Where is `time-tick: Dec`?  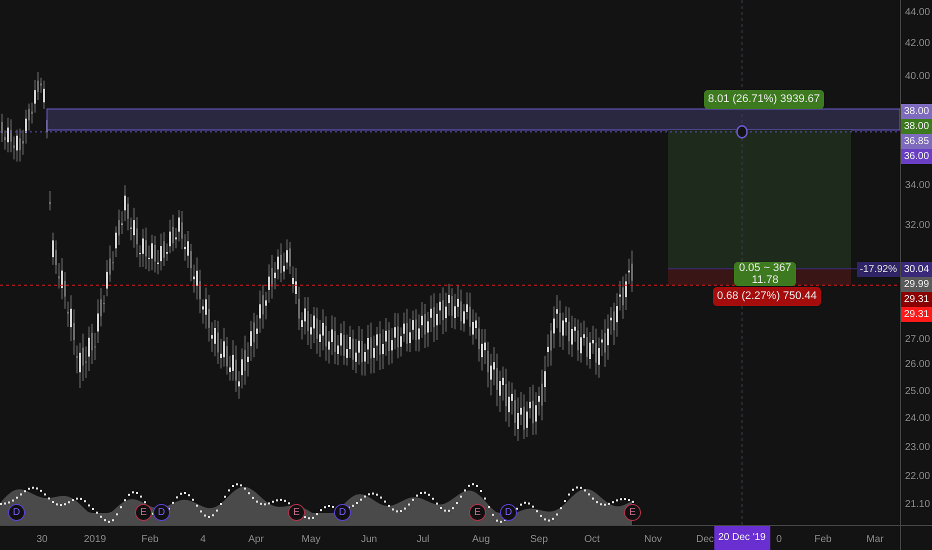
time-tick: Dec is located at coordinates (705, 540).